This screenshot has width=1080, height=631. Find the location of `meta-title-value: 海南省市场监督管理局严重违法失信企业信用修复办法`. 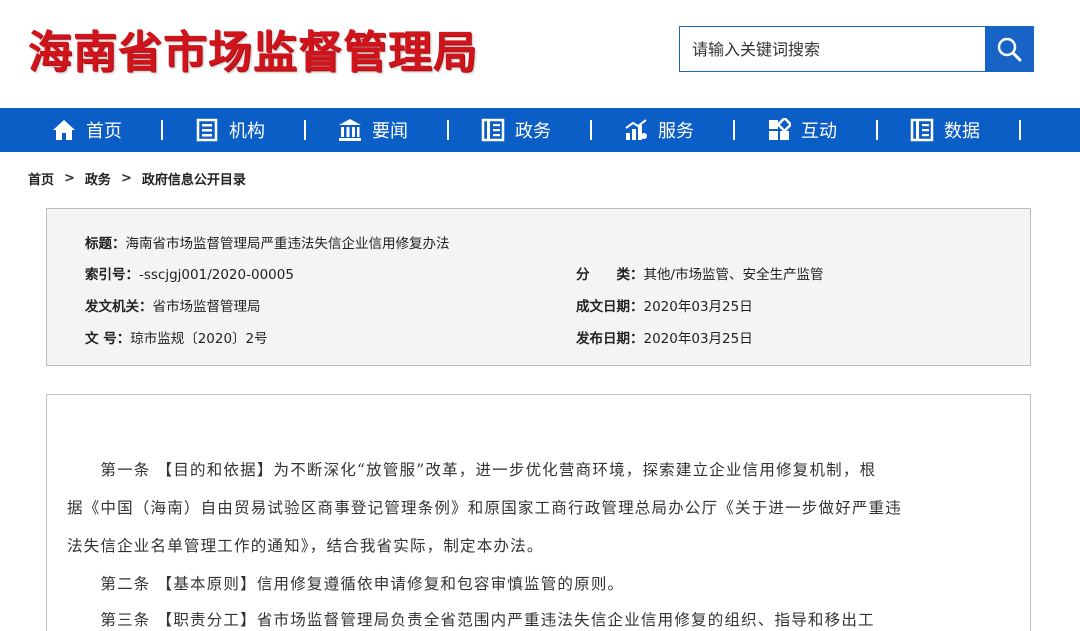

meta-title-value: 海南省市场监督管理局严重违法失信企业信用修复办法 is located at coordinates (287, 244).